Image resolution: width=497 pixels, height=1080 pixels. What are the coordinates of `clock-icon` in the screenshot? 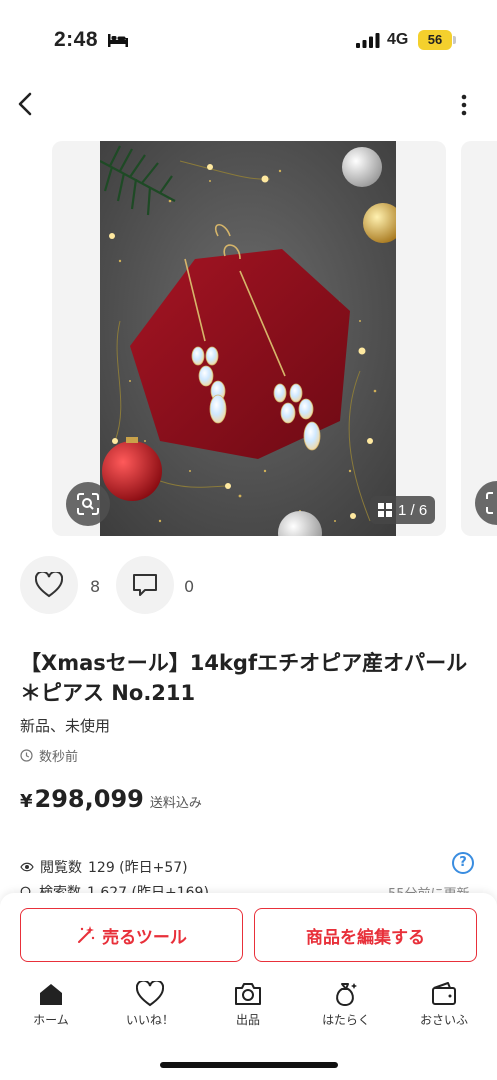 It's located at (26, 755).